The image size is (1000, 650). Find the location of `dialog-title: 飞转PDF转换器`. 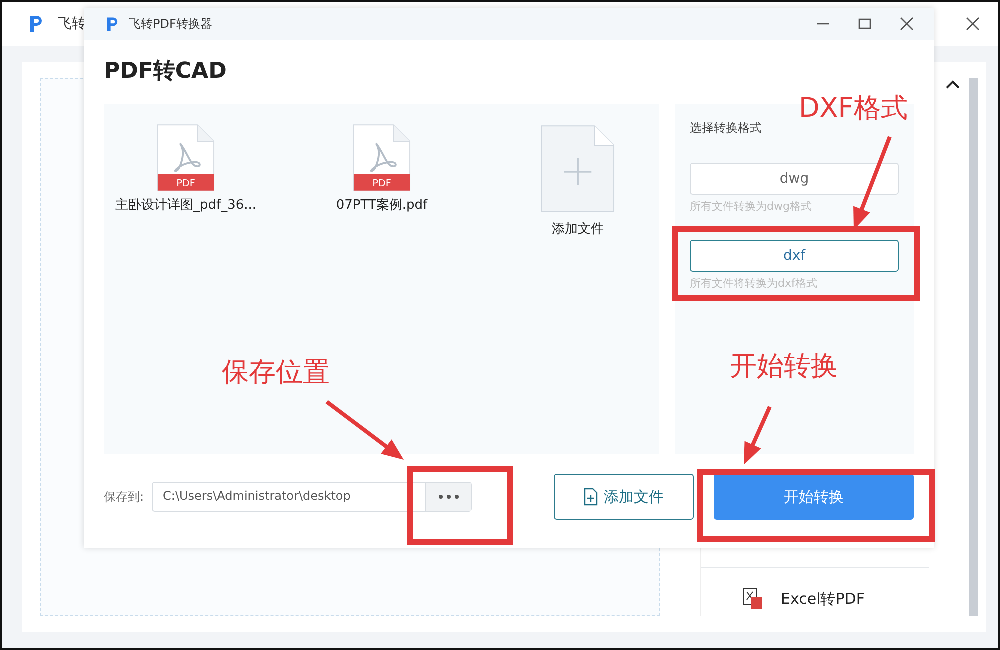

dialog-title: 飞转PDF转换器 is located at coordinates (170, 24).